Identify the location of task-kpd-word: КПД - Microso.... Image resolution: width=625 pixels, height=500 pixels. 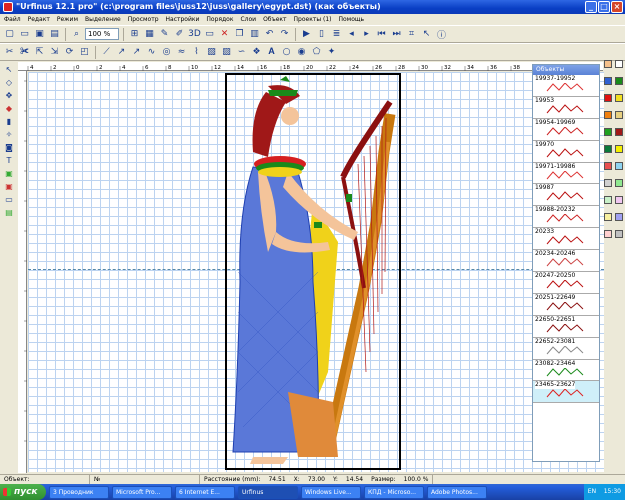
(394, 492).